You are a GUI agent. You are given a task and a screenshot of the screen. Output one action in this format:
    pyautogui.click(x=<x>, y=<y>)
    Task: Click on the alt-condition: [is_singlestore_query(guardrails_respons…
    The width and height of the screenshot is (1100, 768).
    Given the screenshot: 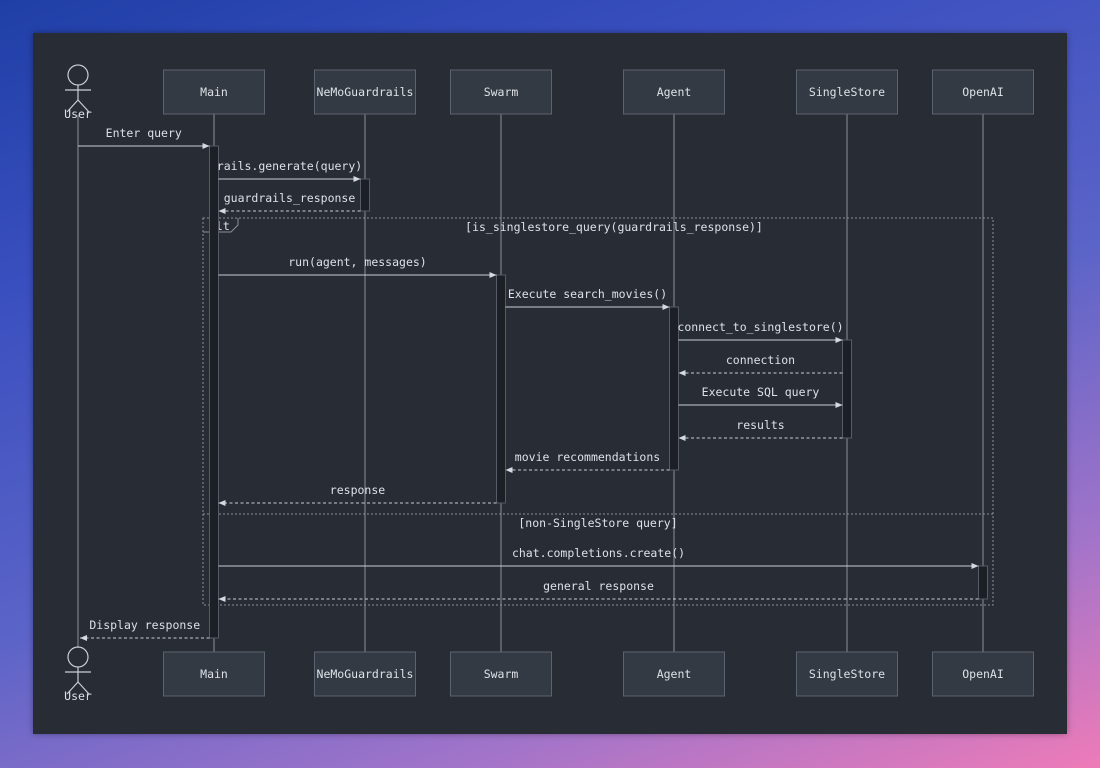 What is the action you would take?
    pyautogui.click(x=614, y=227)
    